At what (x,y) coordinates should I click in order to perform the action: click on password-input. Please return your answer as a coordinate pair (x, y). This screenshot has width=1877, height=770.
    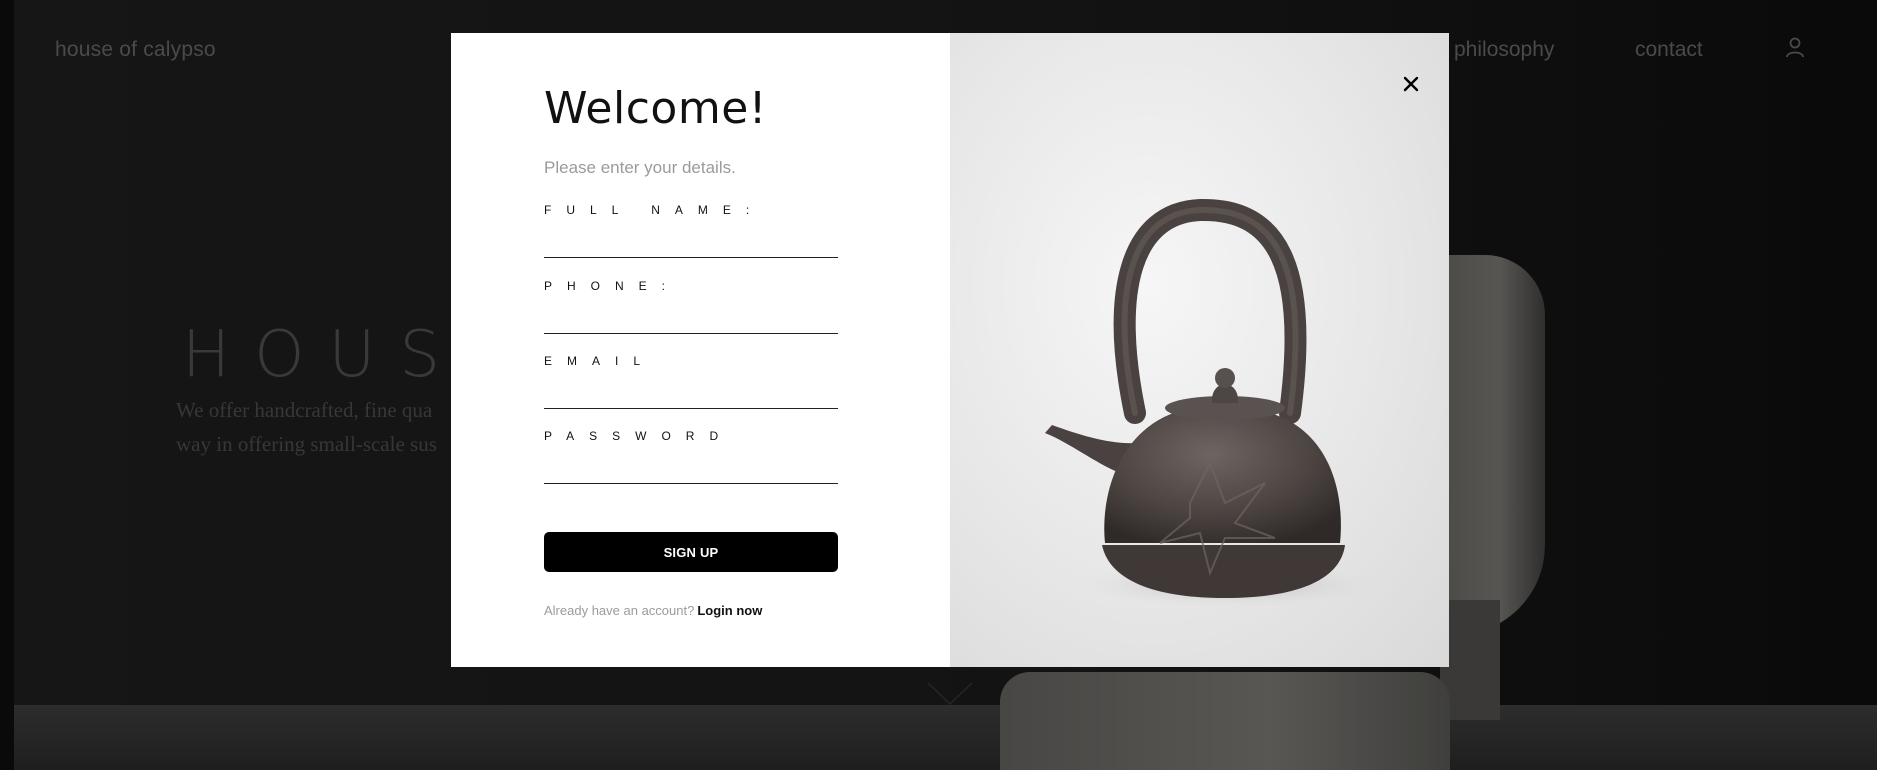
    Looking at the image, I should click on (691, 469).